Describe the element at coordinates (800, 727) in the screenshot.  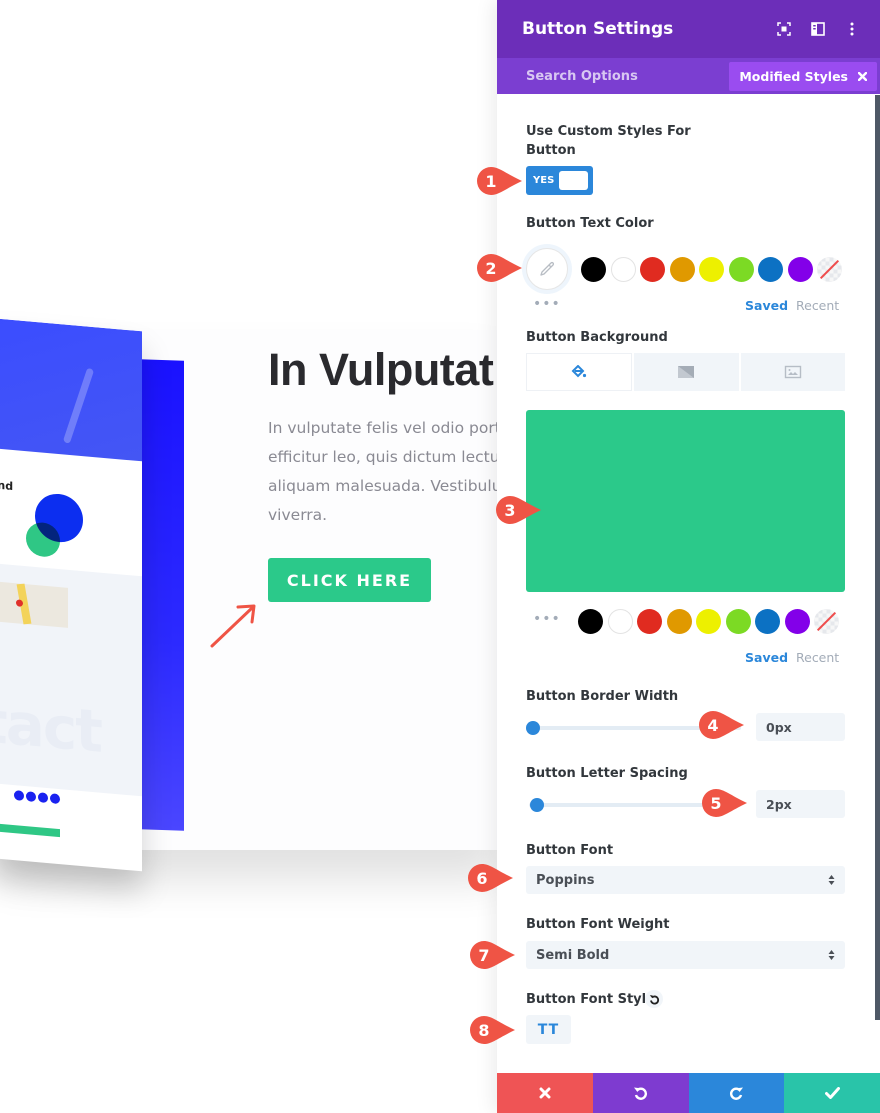
I see `border-width-input: 0px` at that location.